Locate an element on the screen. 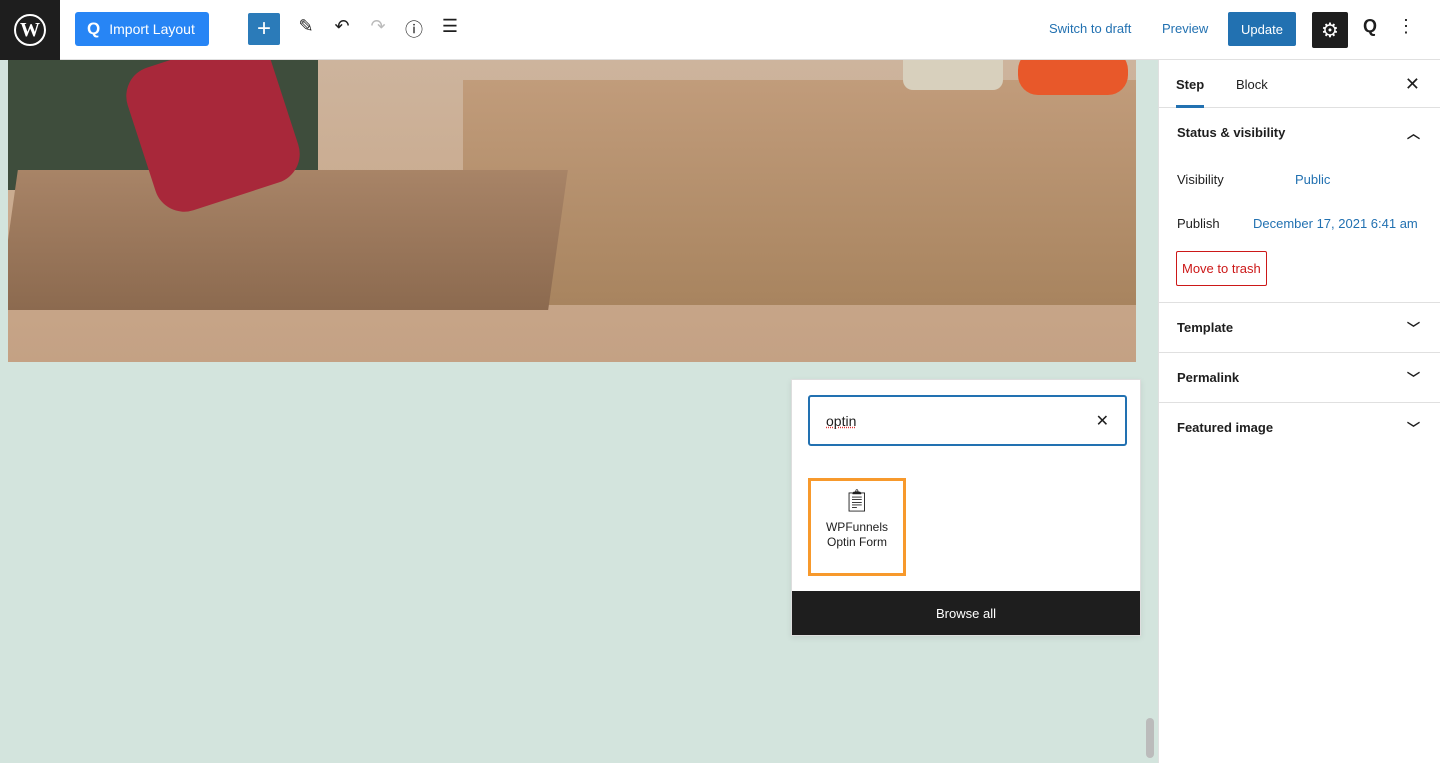  clear-search-icon: ✕ is located at coordinates (1102, 421).